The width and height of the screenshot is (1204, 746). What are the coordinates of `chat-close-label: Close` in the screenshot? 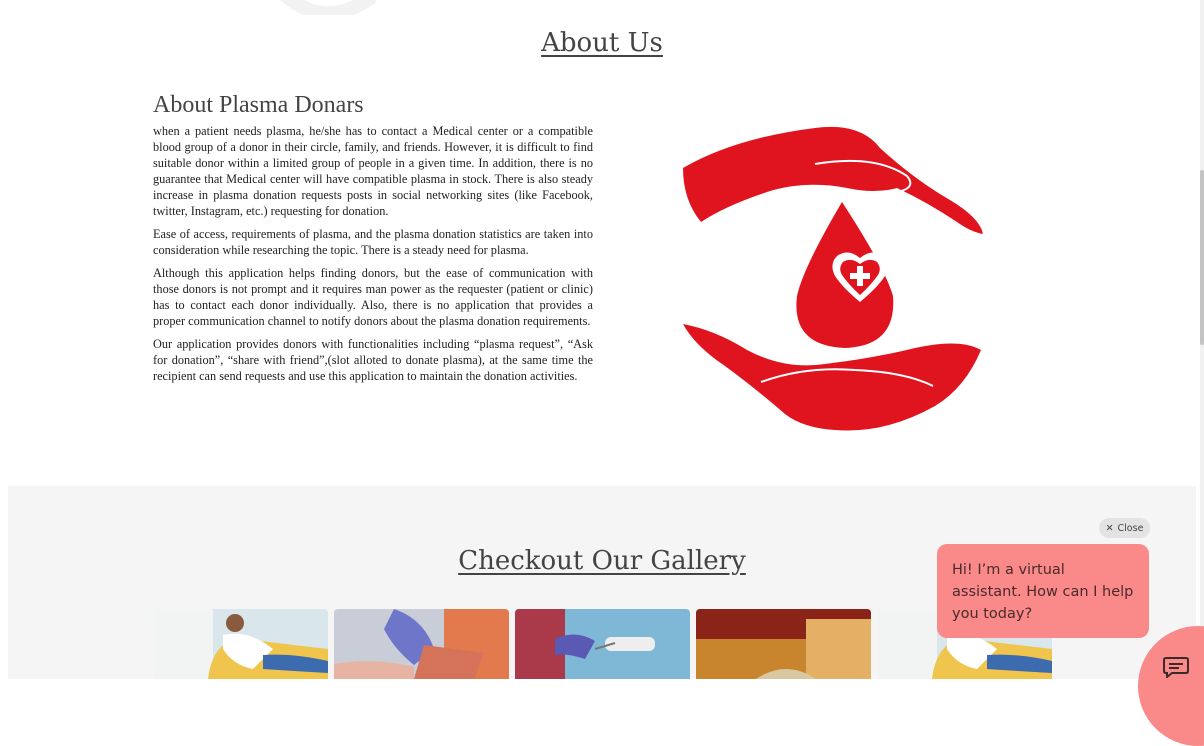 It's located at (1130, 528).